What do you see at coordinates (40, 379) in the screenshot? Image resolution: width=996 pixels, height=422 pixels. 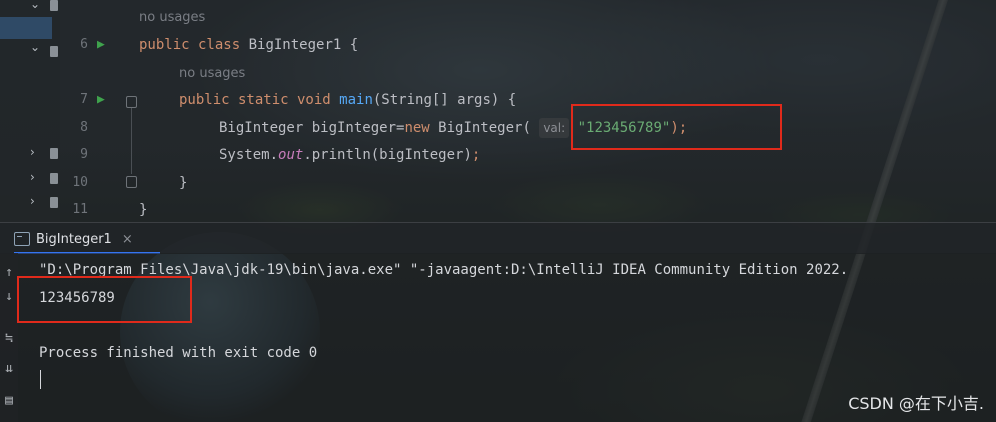 I see `text-caret` at bounding box center [40, 379].